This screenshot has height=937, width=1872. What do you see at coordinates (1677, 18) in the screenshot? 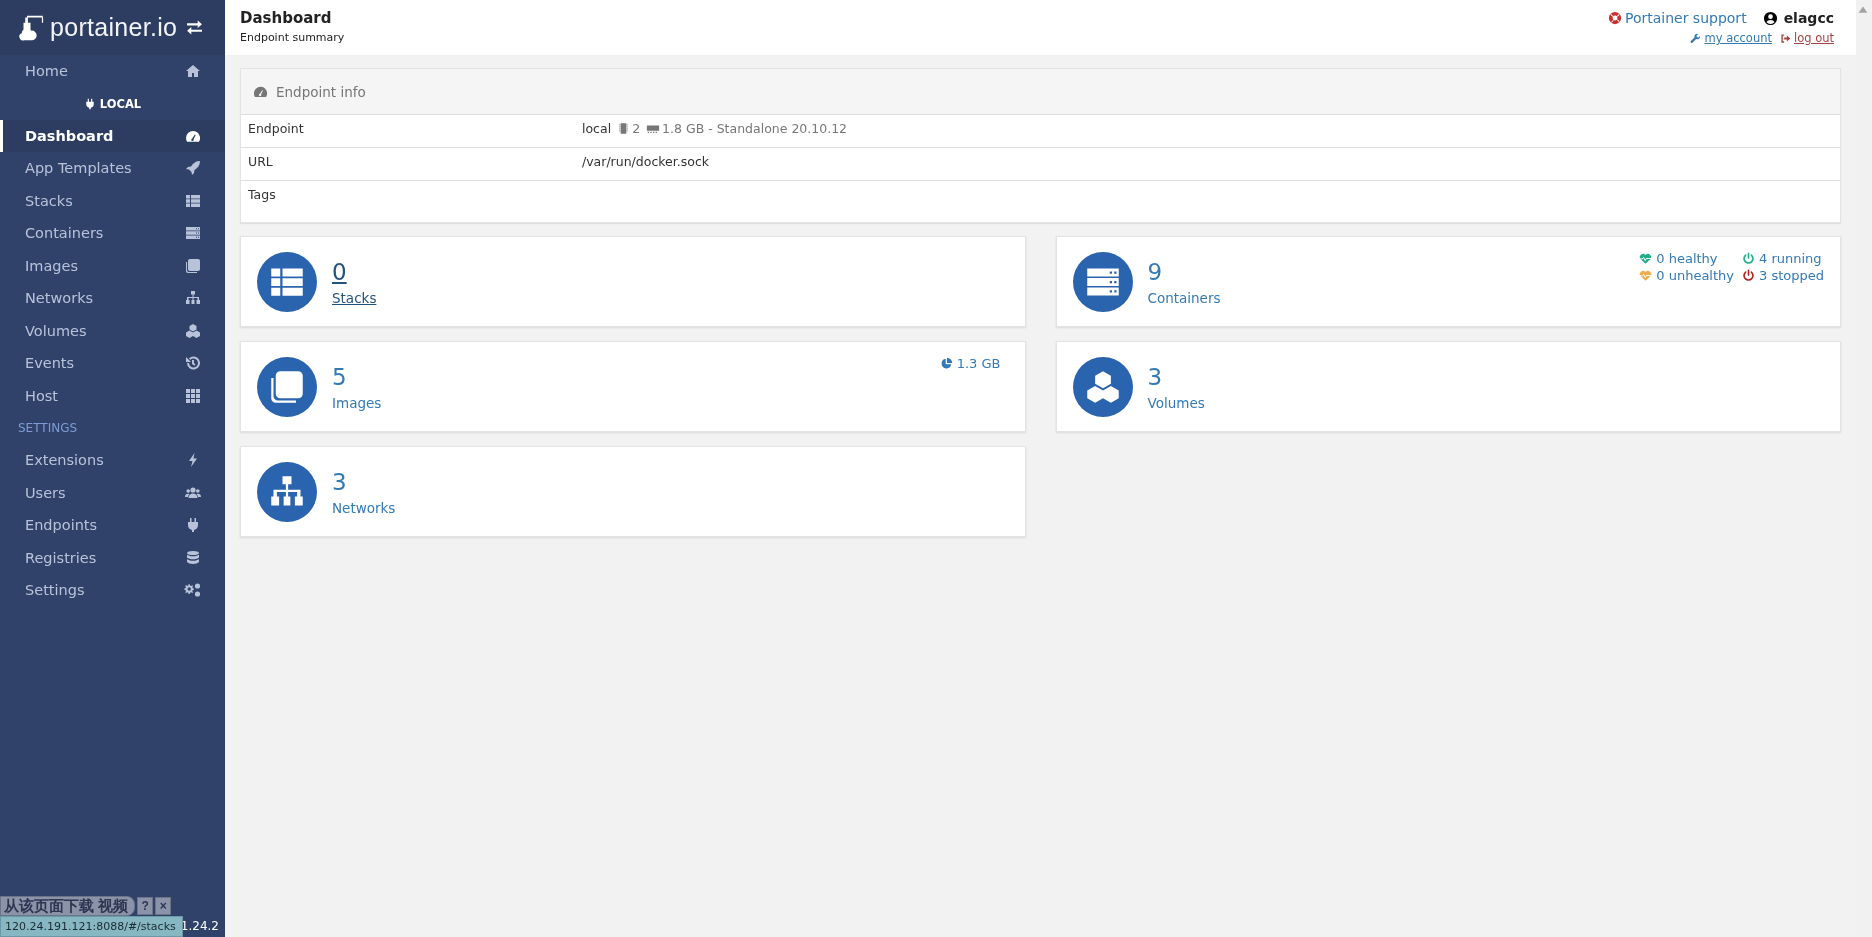
I see `support-link: Portainer support` at bounding box center [1677, 18].